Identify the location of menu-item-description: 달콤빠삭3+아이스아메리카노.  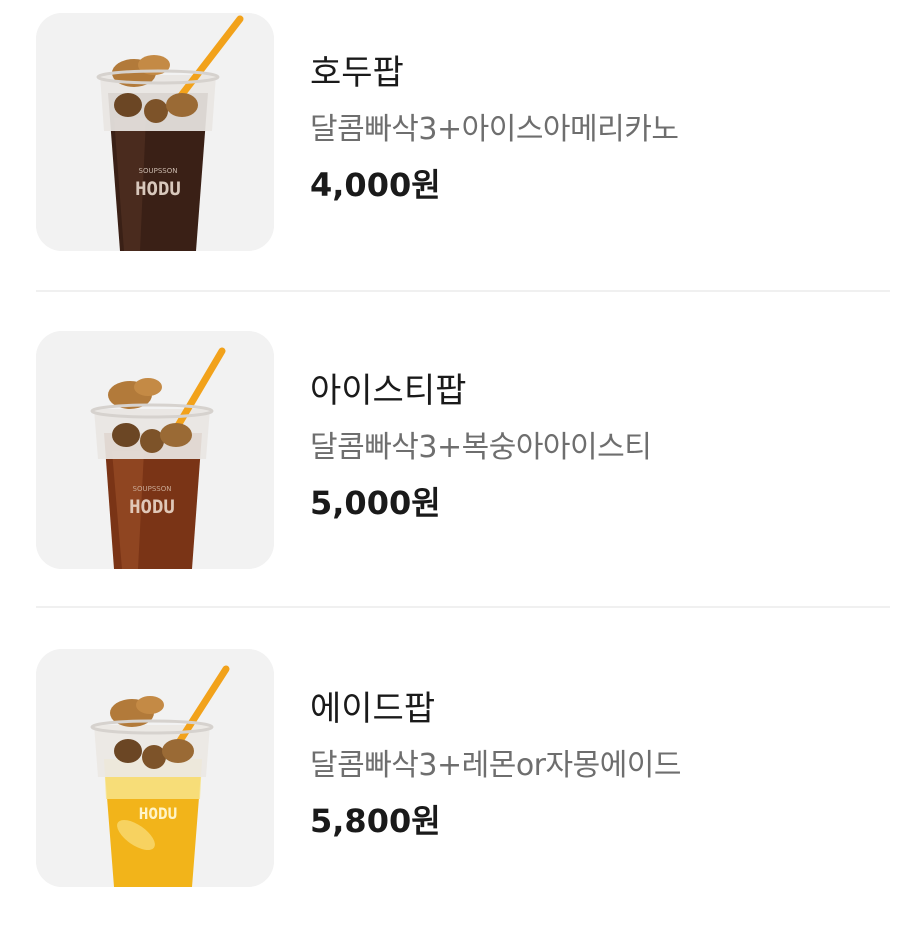
(494, 129).